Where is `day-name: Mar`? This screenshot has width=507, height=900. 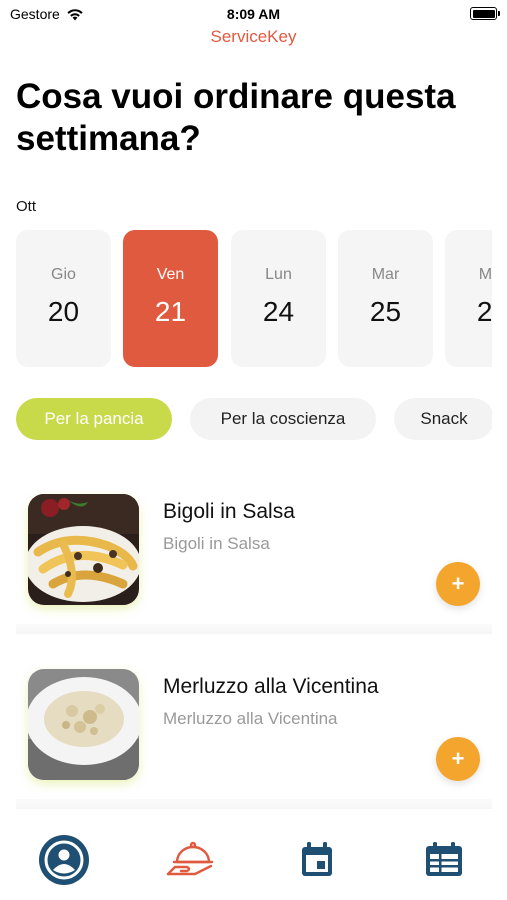
day-name: Mar is located at coordinates (385, 274).